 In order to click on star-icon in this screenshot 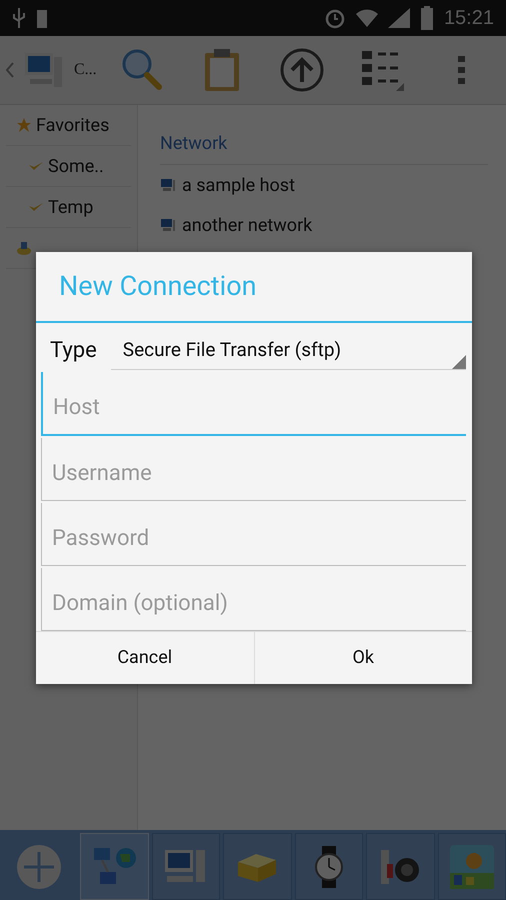, I will do `click(24, 125)`.